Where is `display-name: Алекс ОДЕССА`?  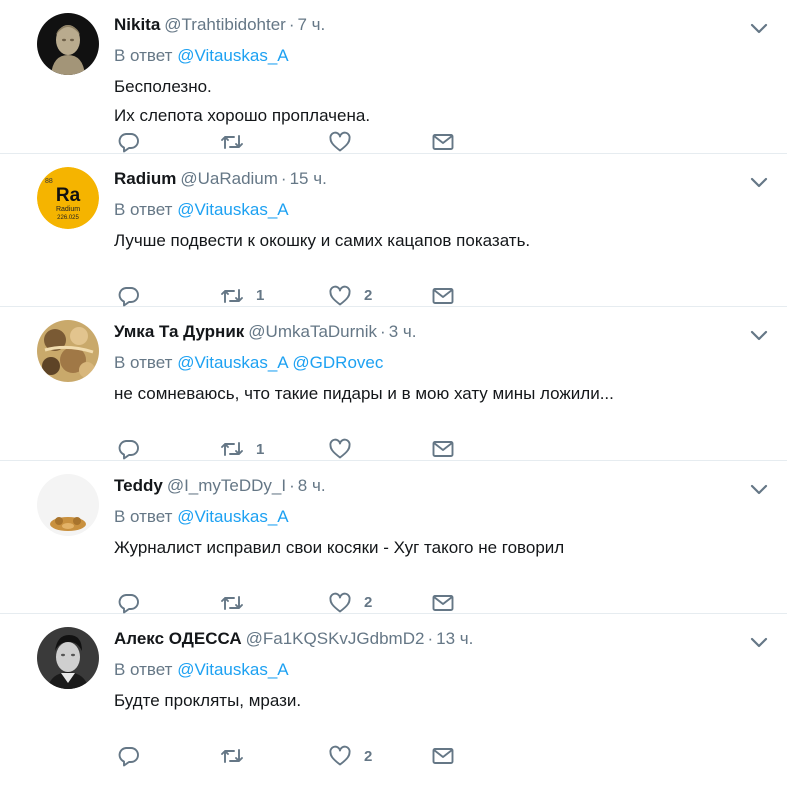
display-name: Алекс ОДЕССА is located at coordinates (178, 638).